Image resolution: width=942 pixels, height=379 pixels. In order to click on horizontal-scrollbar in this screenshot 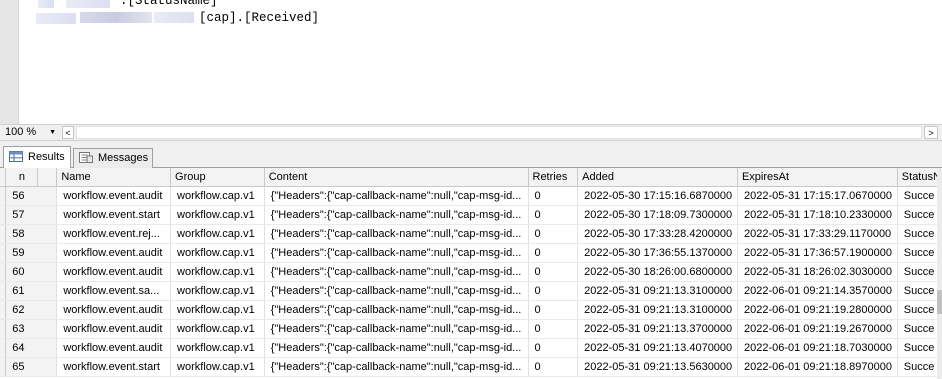, I will do `click(499, 132)`.